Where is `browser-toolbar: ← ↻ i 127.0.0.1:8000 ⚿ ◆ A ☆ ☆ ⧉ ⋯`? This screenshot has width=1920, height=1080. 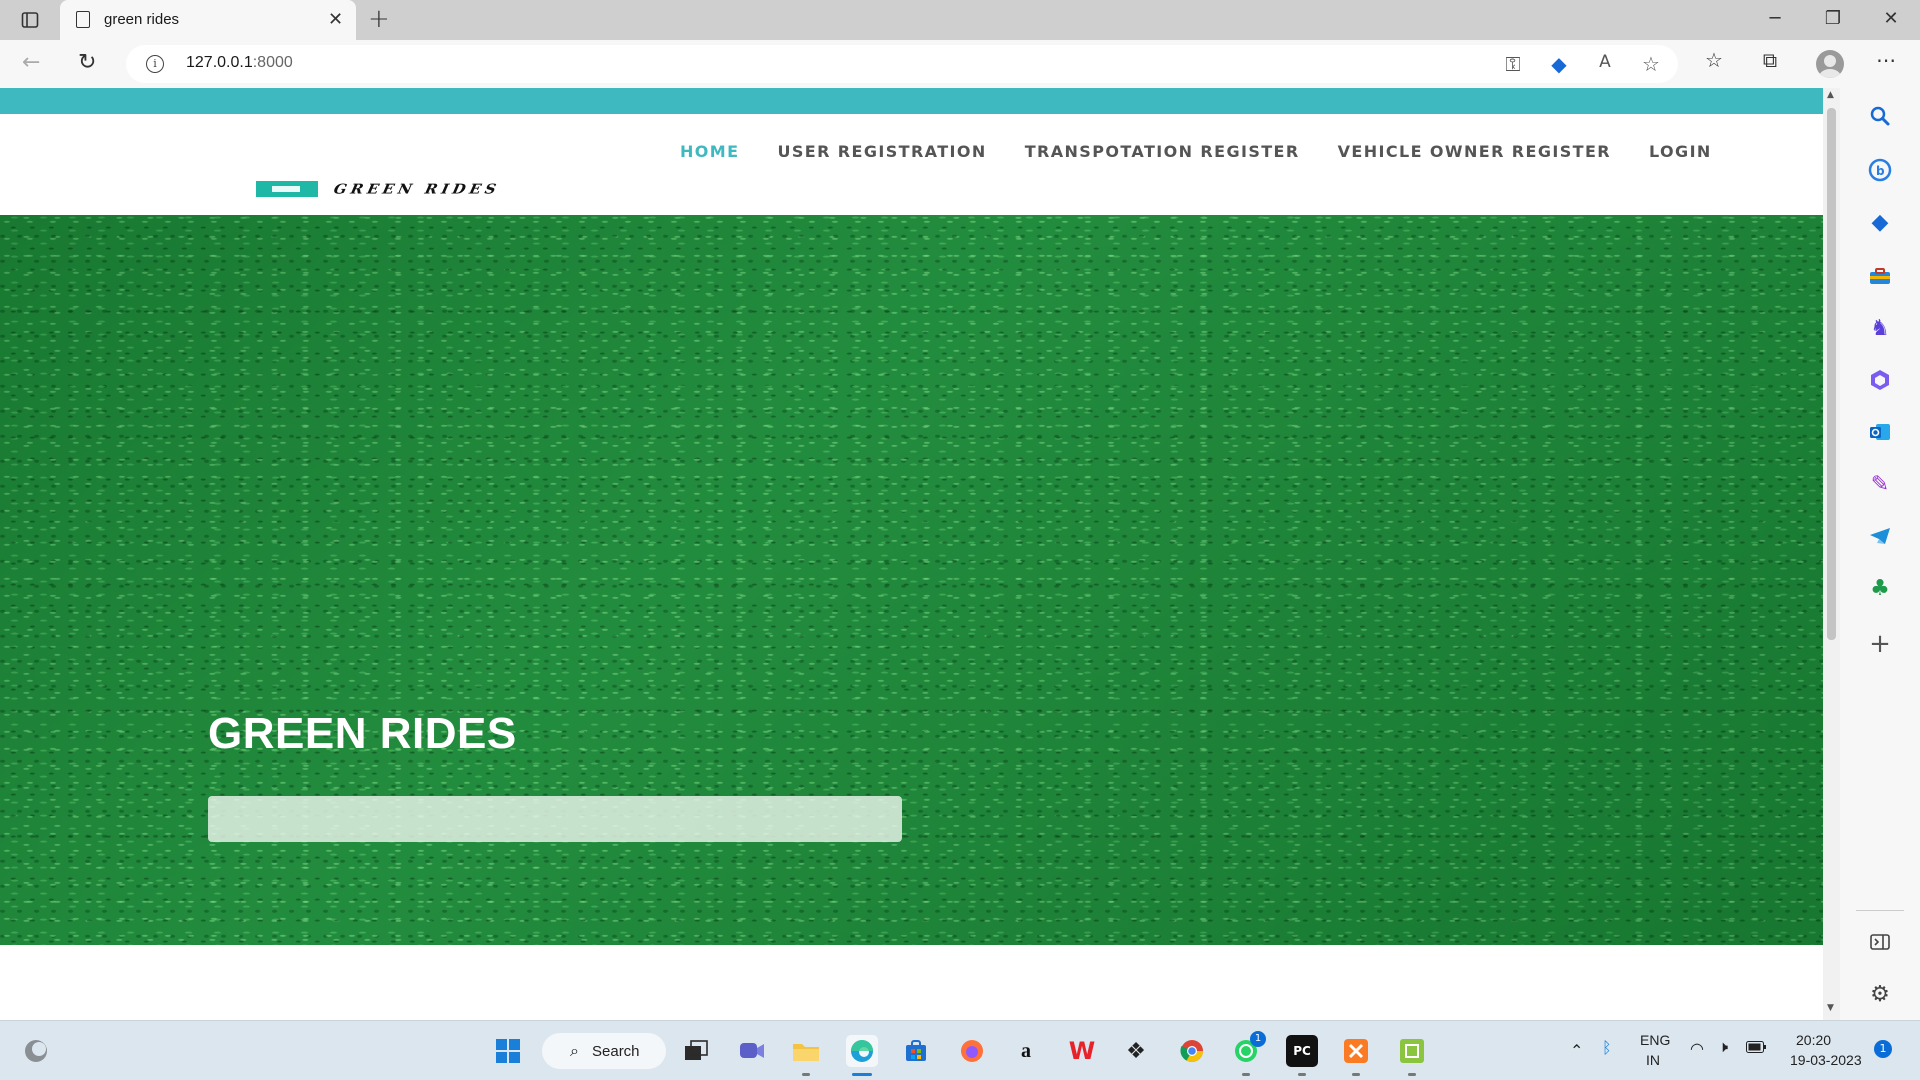 browser-toolbar: ← ↻ i 127.0.0.1:8000 ⚿ ◆ A ☆ ☆ ⧉ ⋯ is located at coordinates (960, 64).